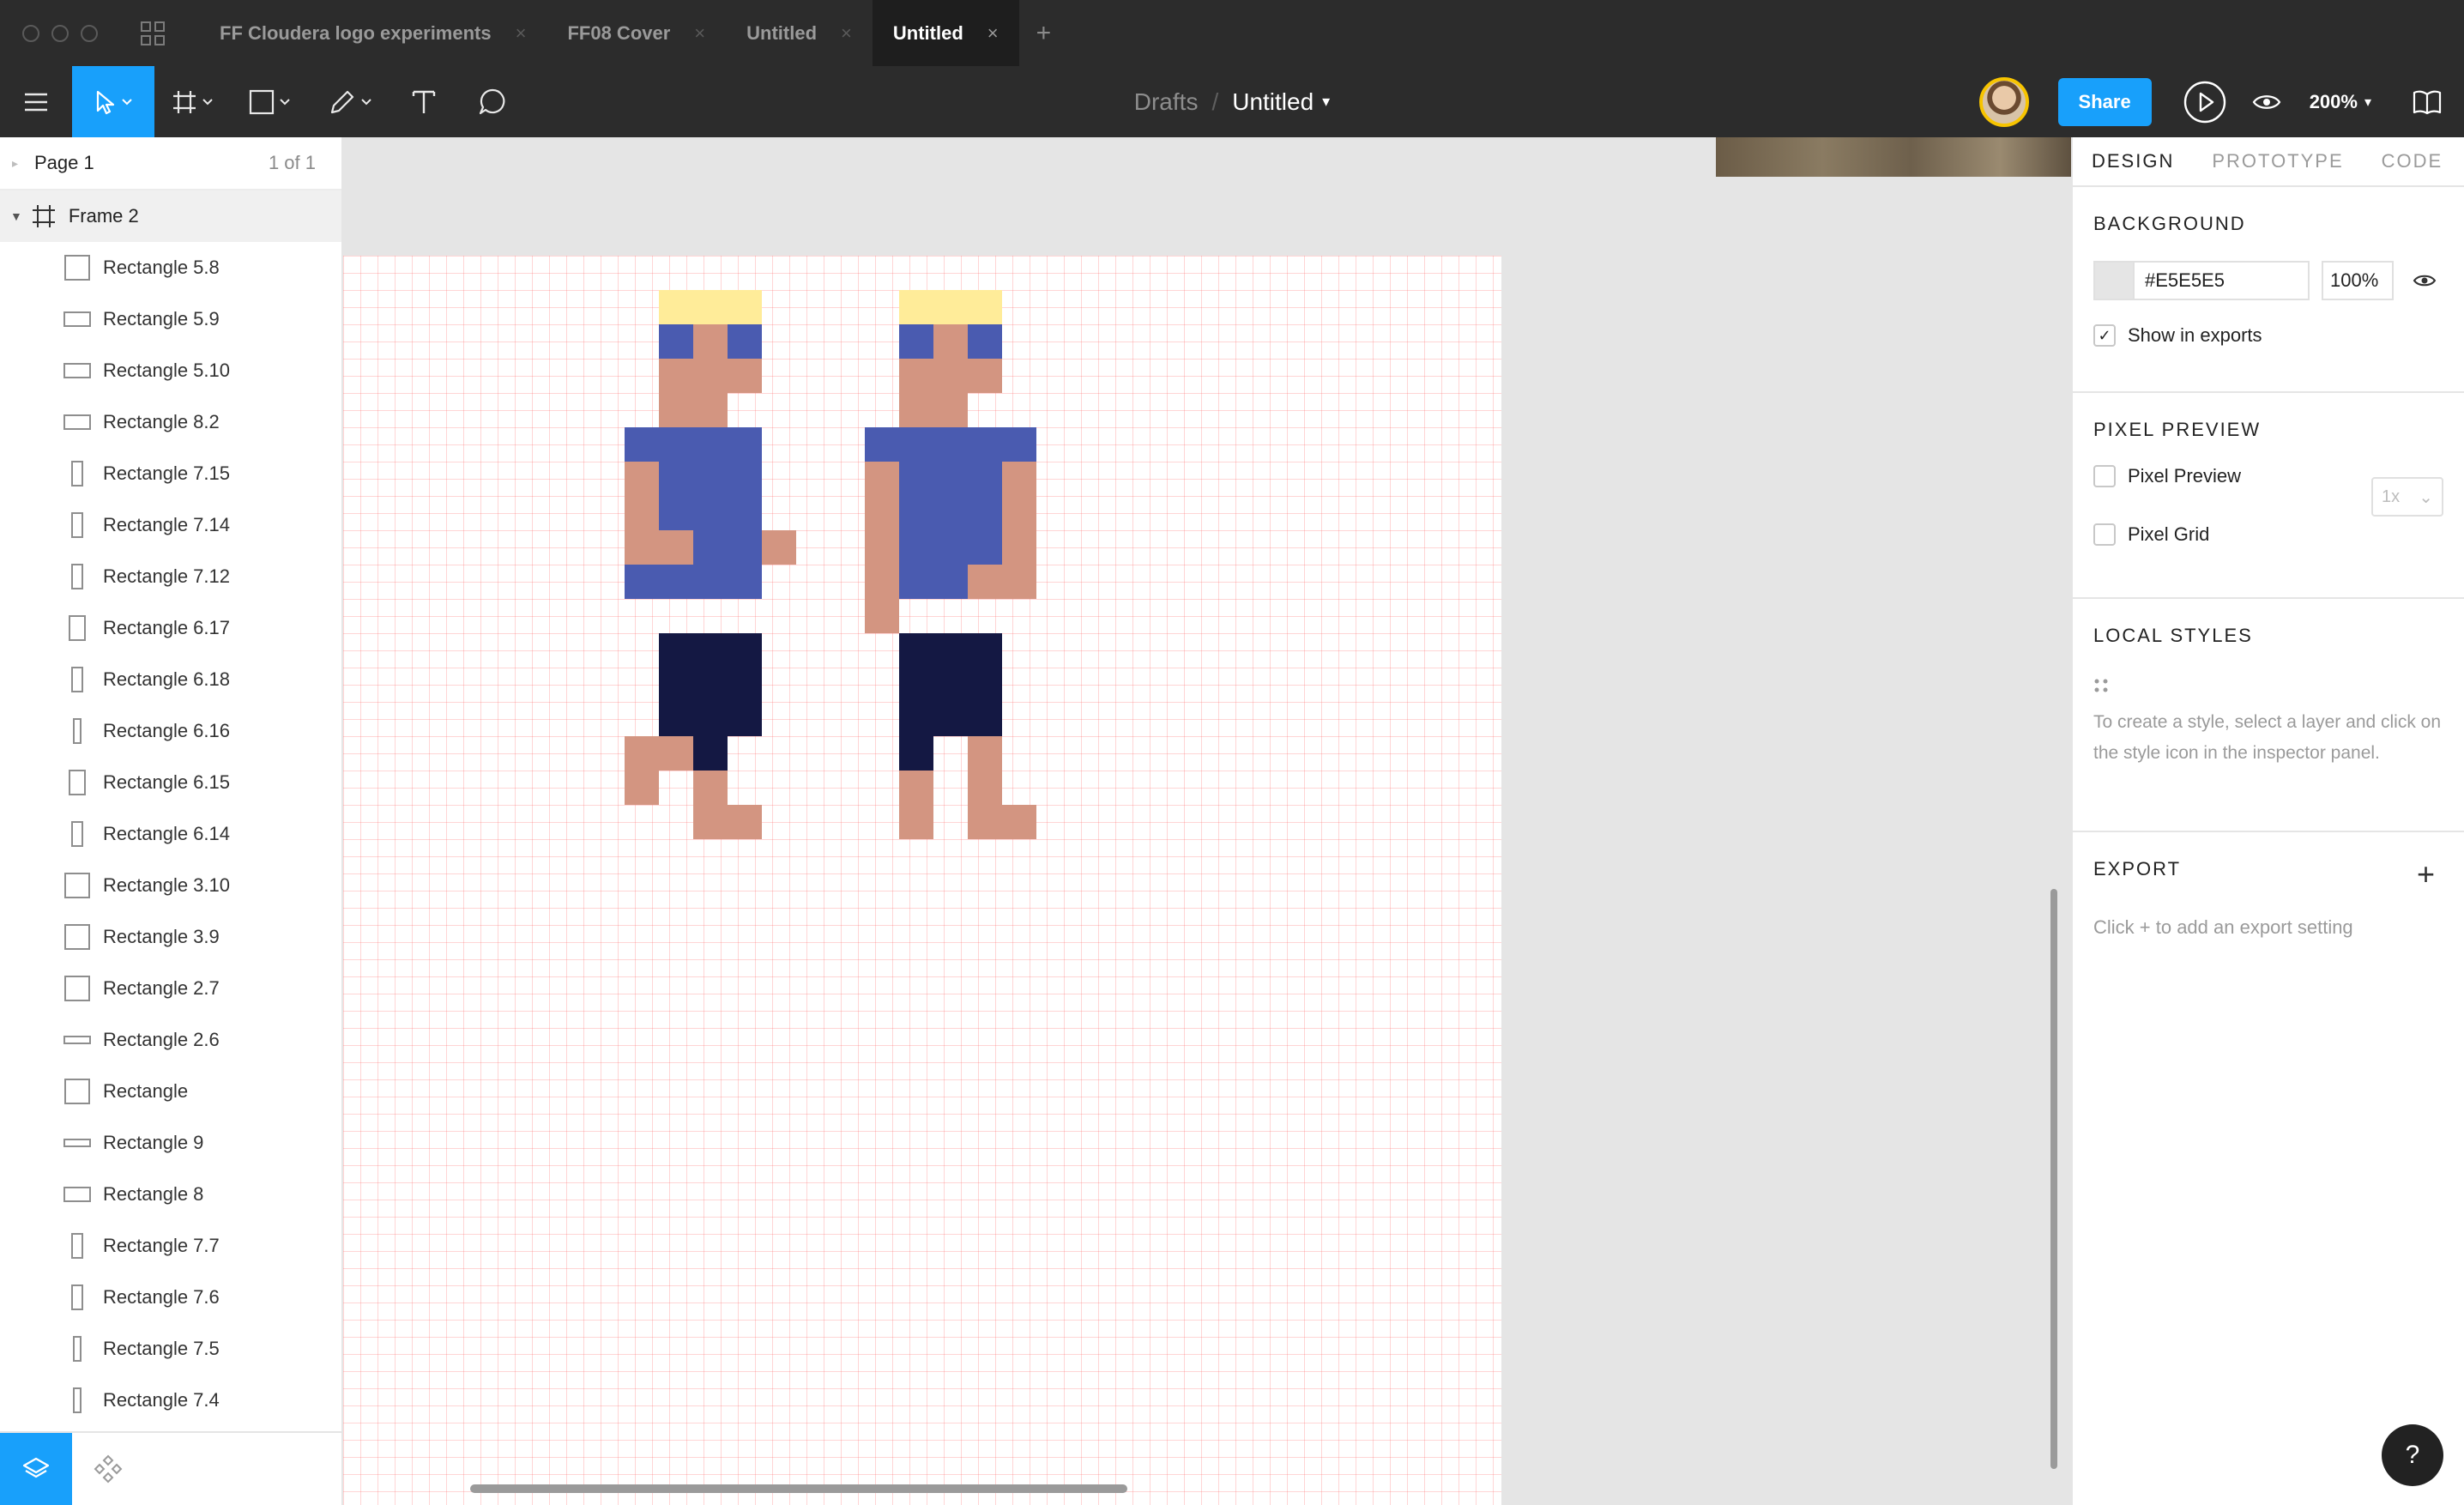 The image size is (2464, 1505). Describe the element at coordinates (2340, 102) in the screenshot. I see `zoom-menu: 200% ▾` at that location.